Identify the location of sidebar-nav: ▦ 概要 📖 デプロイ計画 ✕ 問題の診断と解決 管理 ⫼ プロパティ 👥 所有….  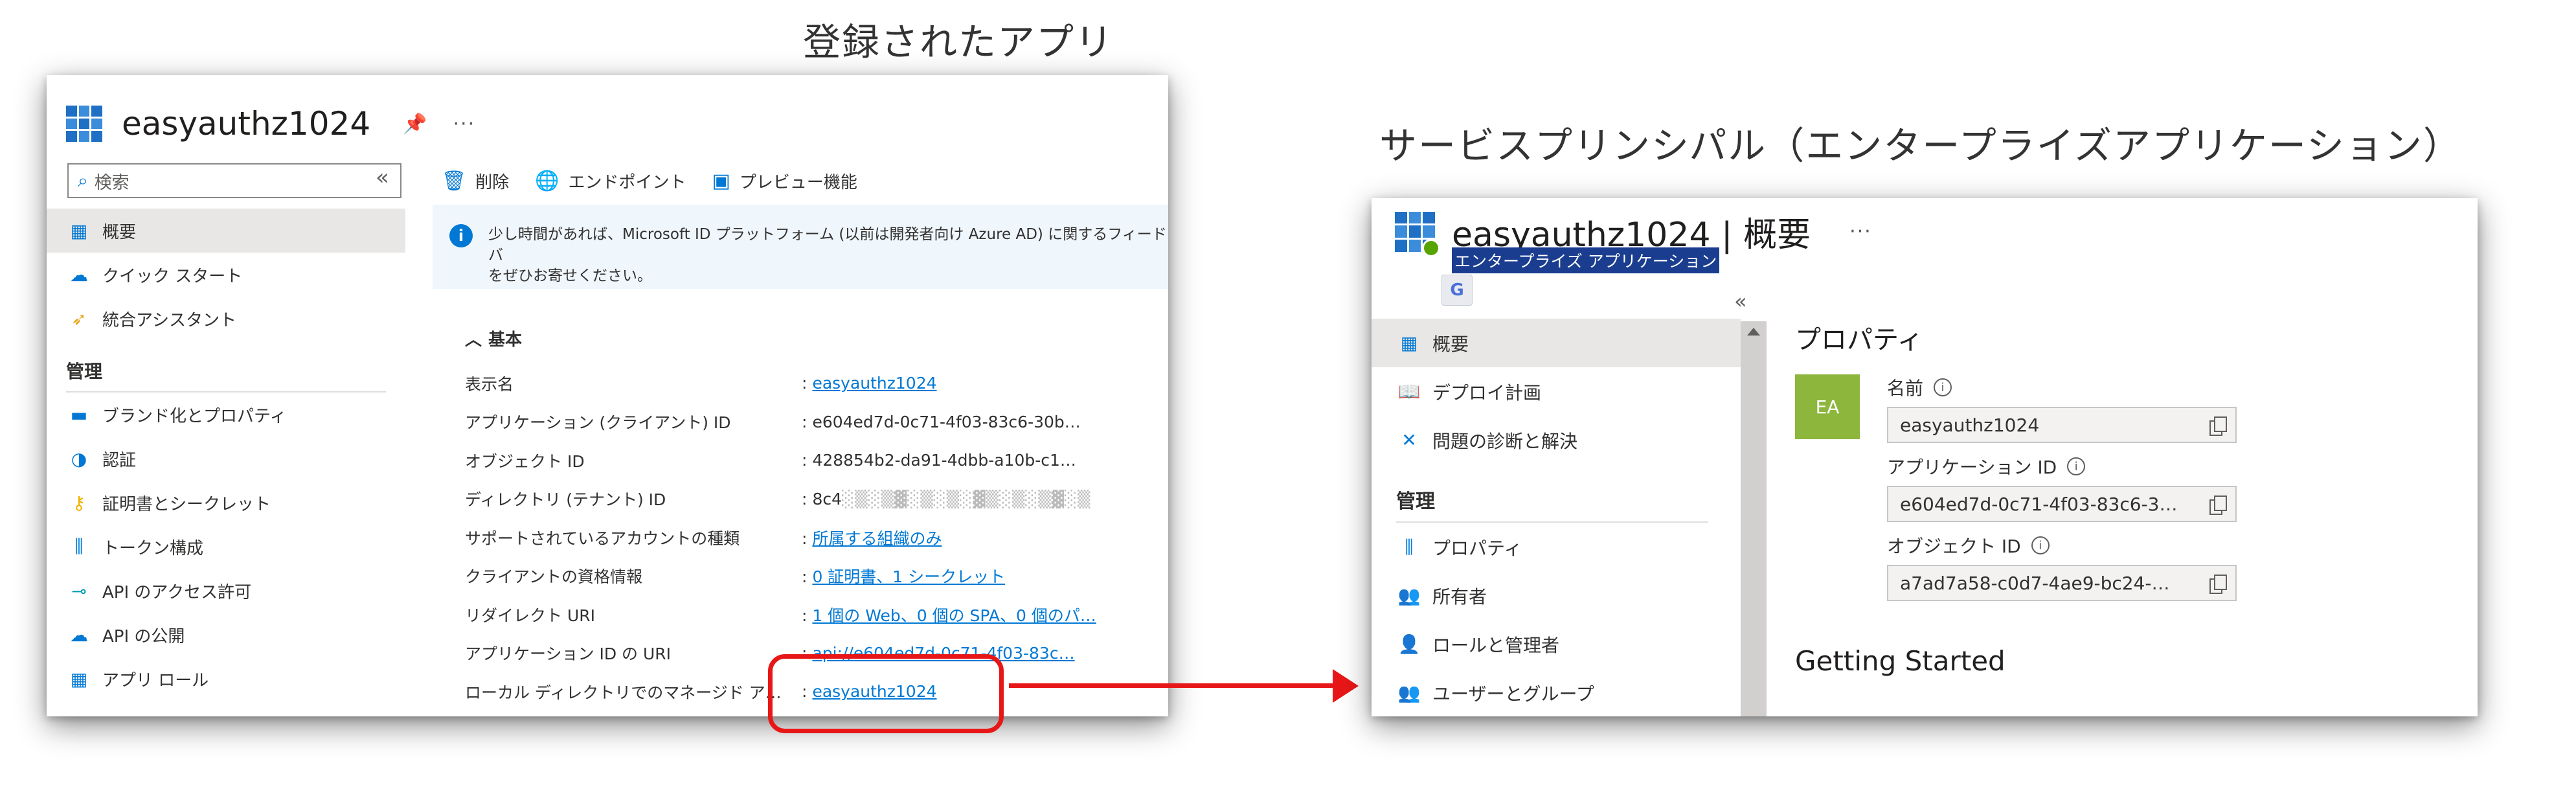
(1556, 517).